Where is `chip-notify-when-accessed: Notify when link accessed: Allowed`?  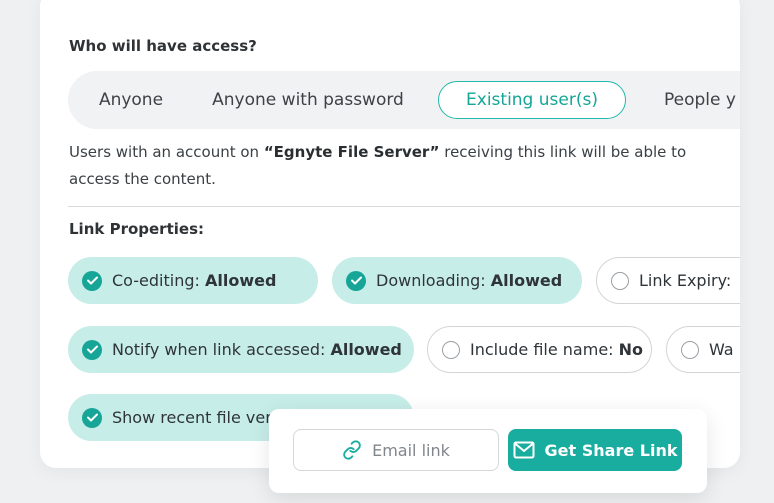
chip-notify-when-accessed: Notify when link accessed: Allowed is located at coordinates (241, 349).